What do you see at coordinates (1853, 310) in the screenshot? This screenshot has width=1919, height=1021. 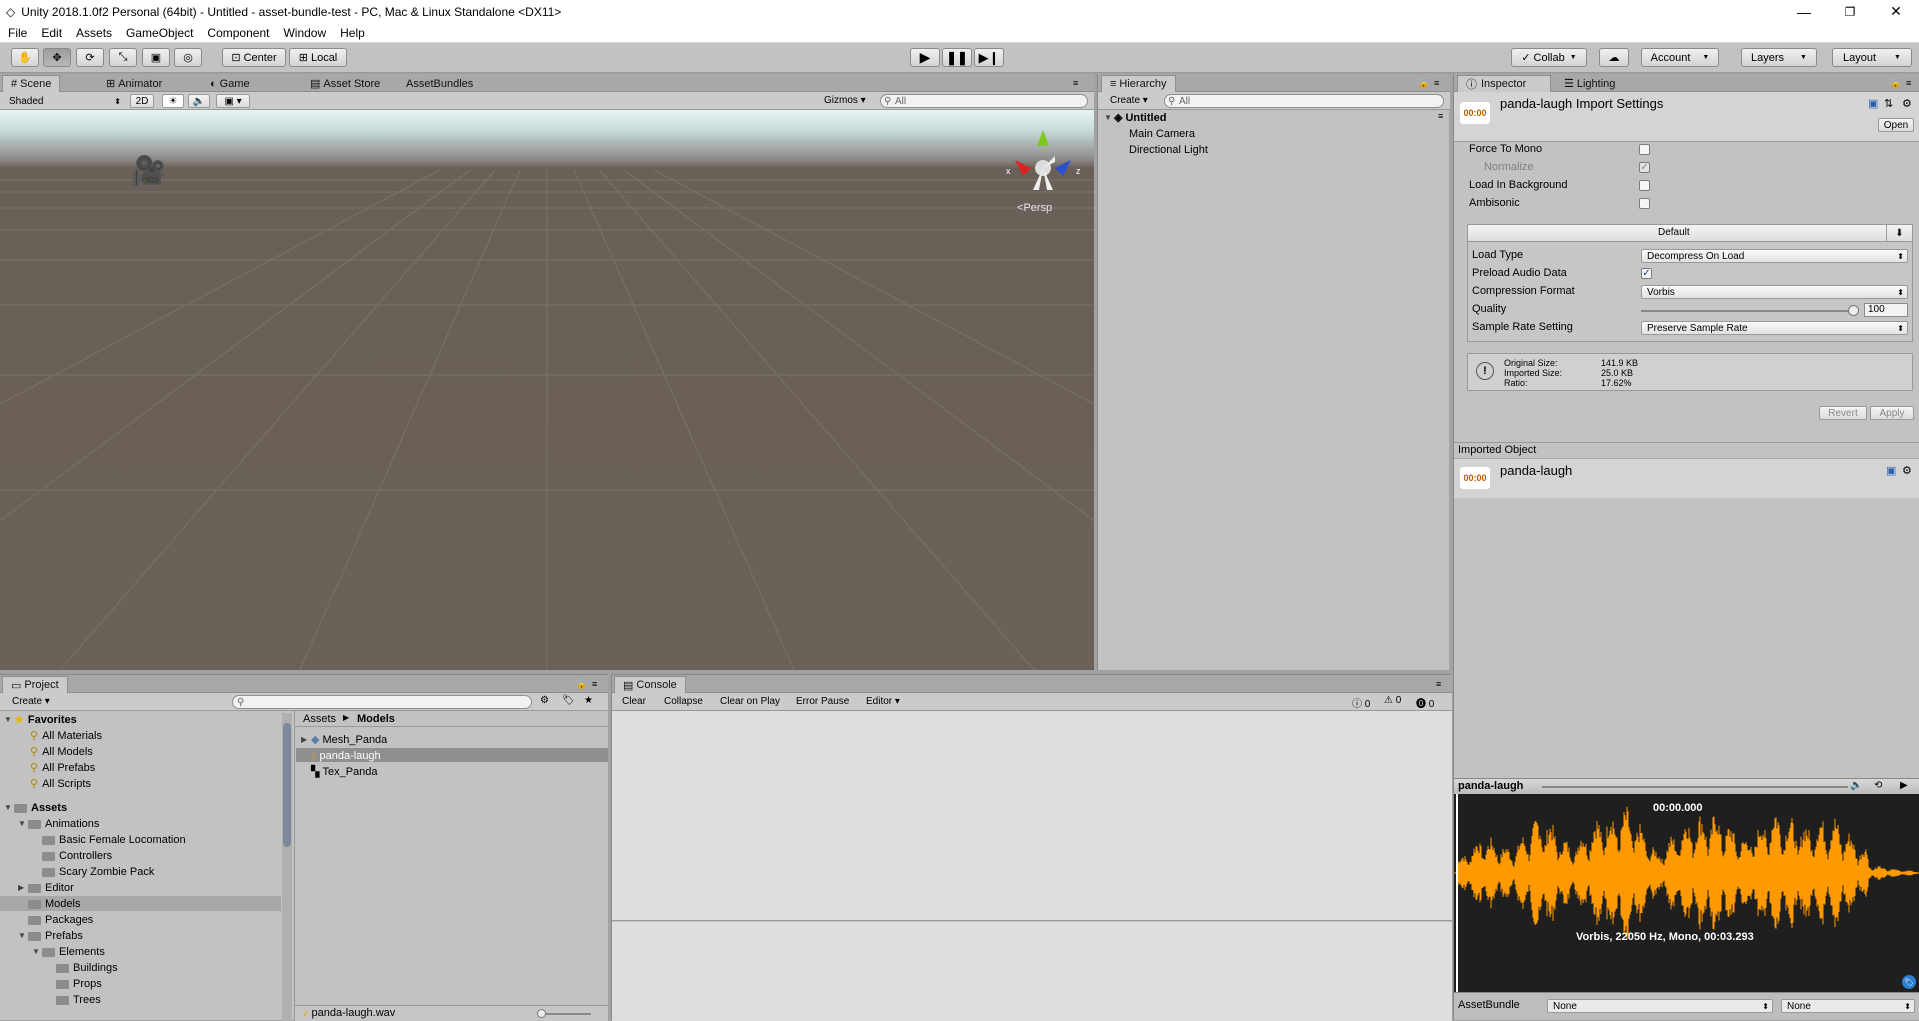 I see `quality-slider-handle` at bounding box center [1853, 310].